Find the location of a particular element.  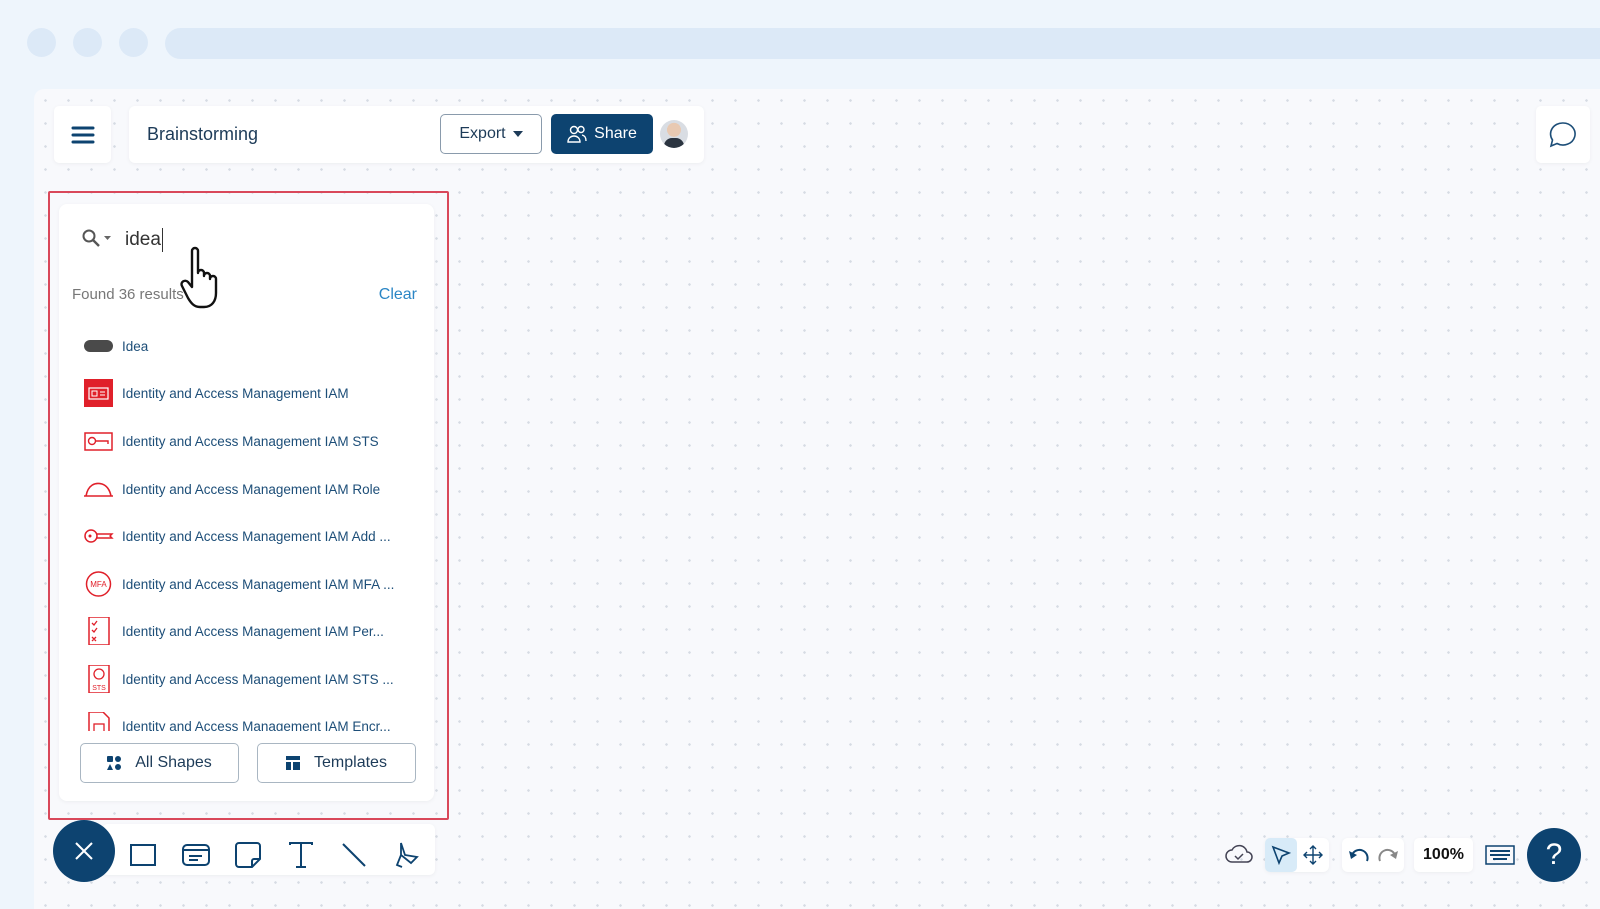

menu-button is located at coordinates (82, 134).